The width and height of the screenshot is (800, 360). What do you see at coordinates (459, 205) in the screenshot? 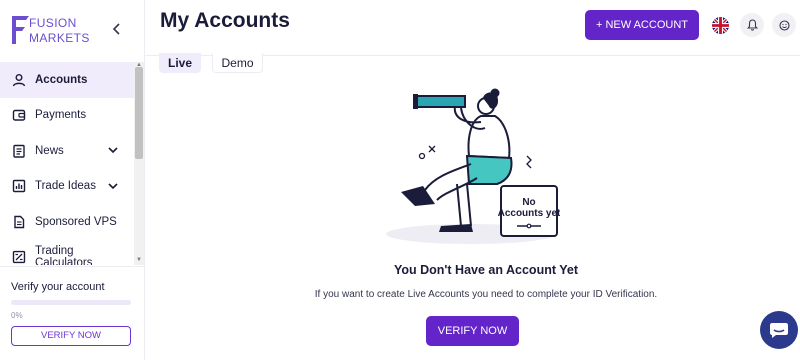
I see `person-leg-right` at bounding box center [459, 205].